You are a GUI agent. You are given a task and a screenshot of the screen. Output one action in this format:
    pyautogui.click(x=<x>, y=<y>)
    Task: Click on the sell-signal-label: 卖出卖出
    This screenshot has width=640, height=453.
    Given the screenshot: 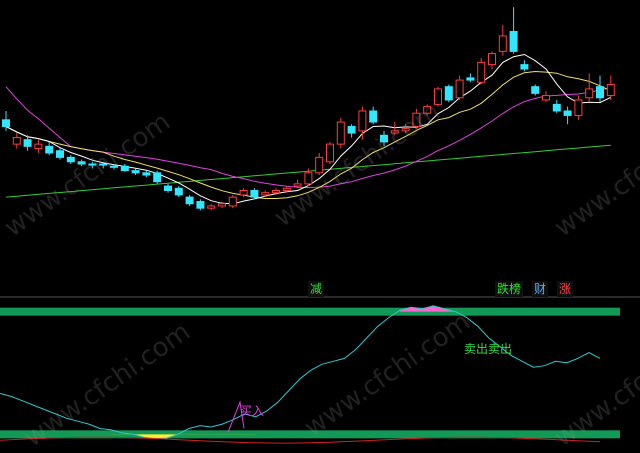 What is the action you would take?
    pyautogui.click(x=488, y=349)
    